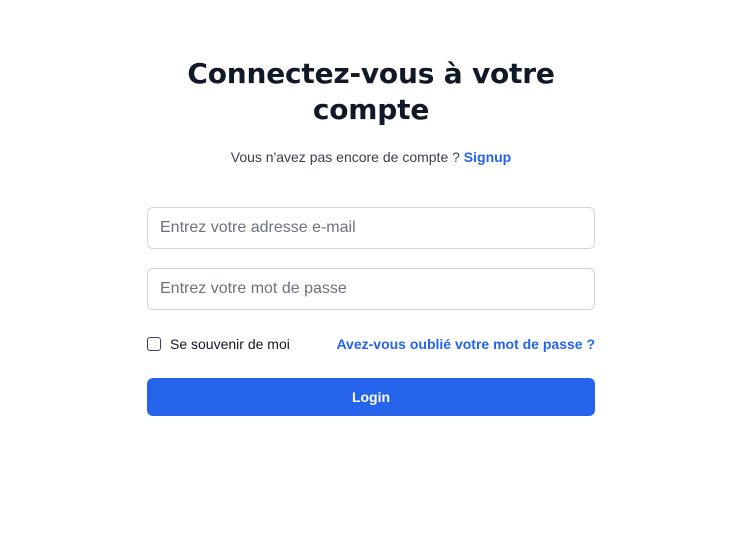  I want to click on remember-me-label: Se souvenir de moi, so click(230, 344).